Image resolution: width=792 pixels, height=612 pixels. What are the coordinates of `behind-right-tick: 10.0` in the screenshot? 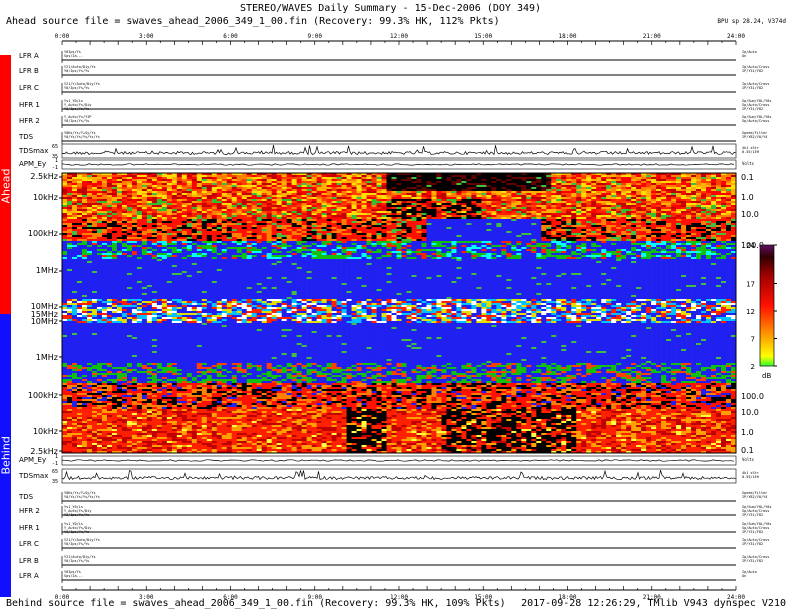 It's located at (750, 412).